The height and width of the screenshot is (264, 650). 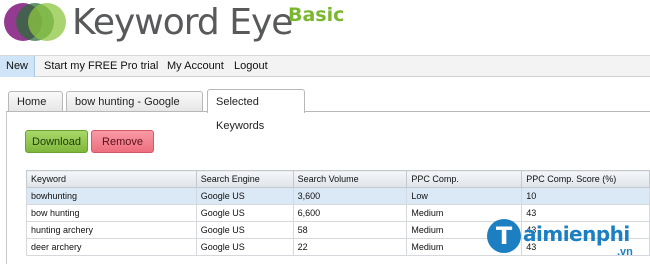 What do you see at coordinates (585, 179) in the screenshot?
I see `column-header-ppc-comp-score: PPC Comp. Score (%)` at bounding box center [585, 179].